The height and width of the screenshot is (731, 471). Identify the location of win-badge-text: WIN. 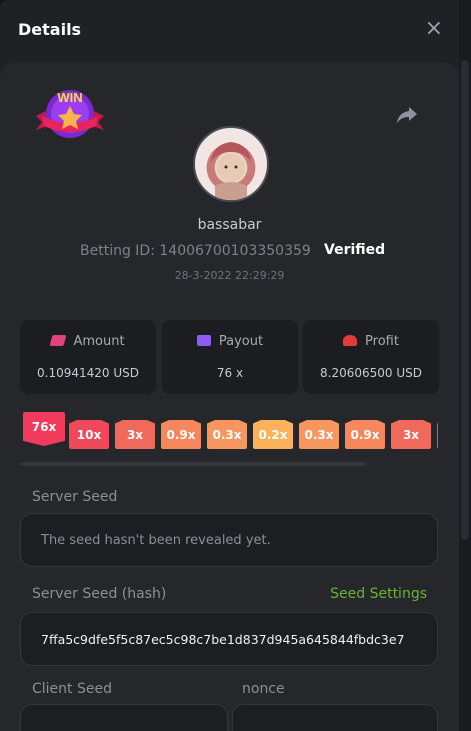
(69, 97).